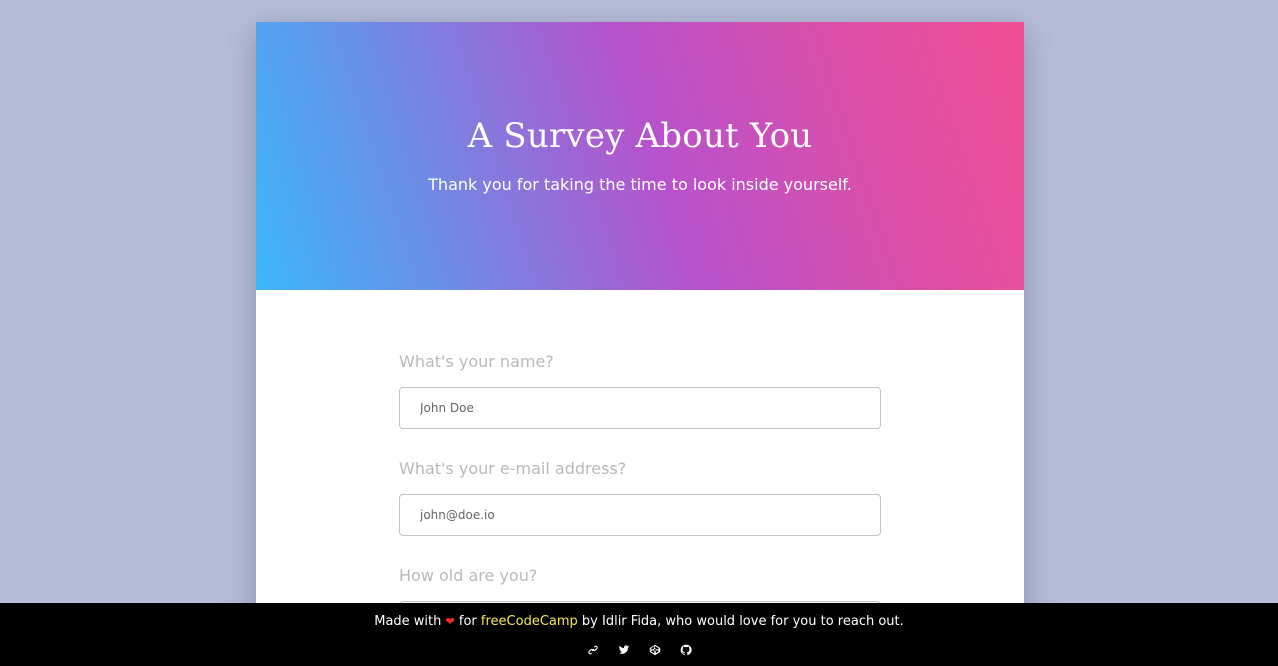  Describe the element at coordinates (686, 650) in the screenshot. I see `github-icon` at that location.